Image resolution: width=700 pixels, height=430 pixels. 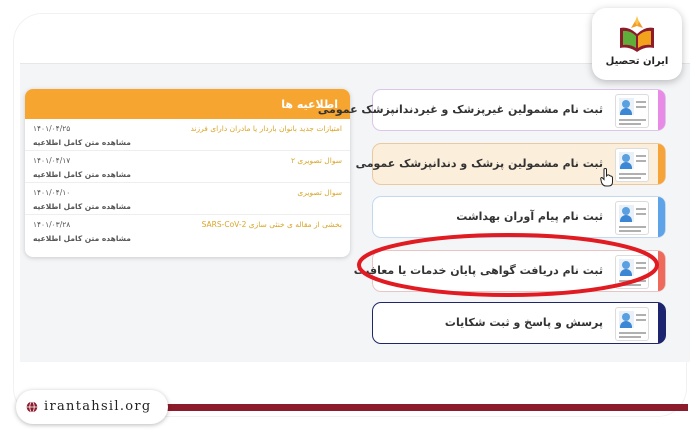 What do you see at coordinates (355, 43) in the screenshot?
I see `top-bar` at bounding box center [355, 43].